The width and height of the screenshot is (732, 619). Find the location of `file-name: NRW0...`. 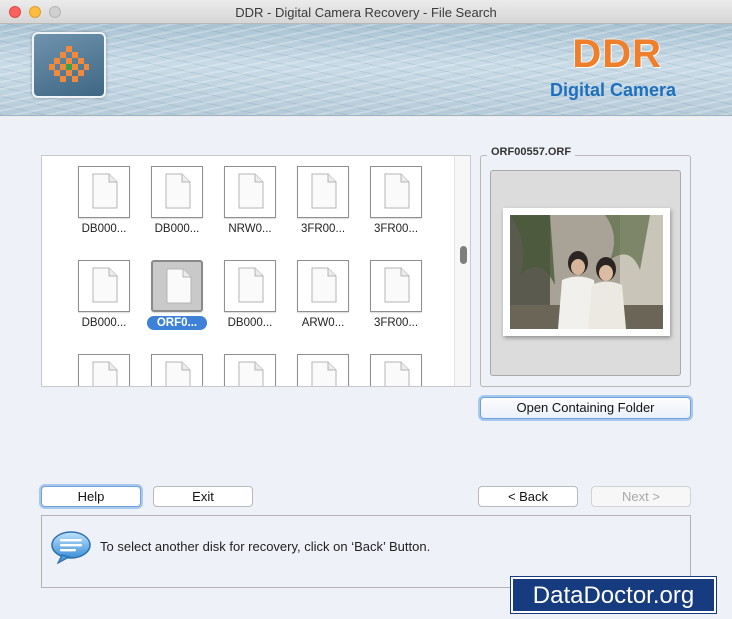

file-name: NRW0... is located at coordinates (250, 229).